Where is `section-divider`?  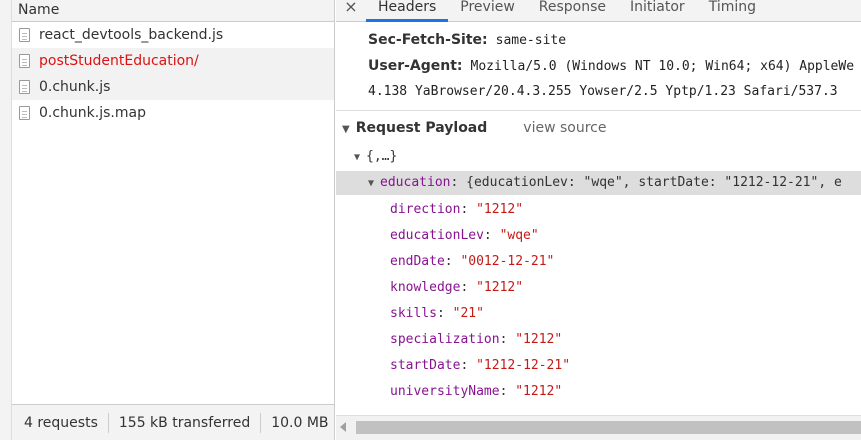 section-divider is located at coordinates (598, 110).